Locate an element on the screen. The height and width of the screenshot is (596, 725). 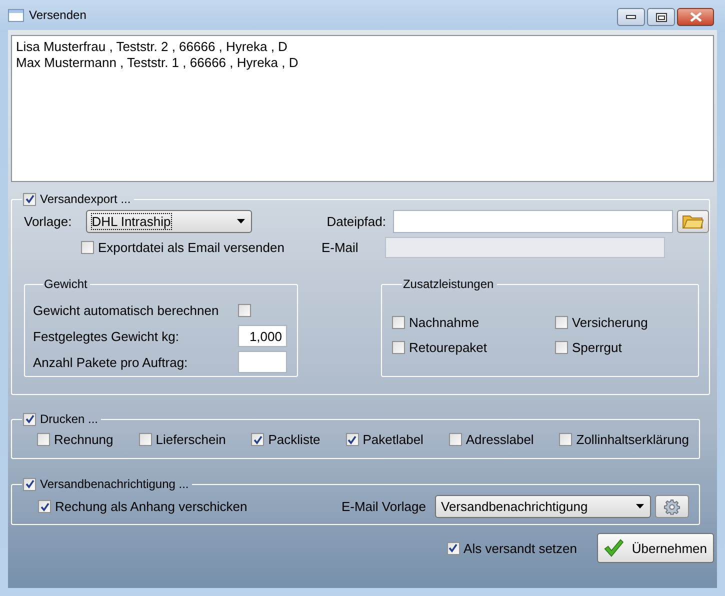
maximize-button is located at coordinates (661, 17).